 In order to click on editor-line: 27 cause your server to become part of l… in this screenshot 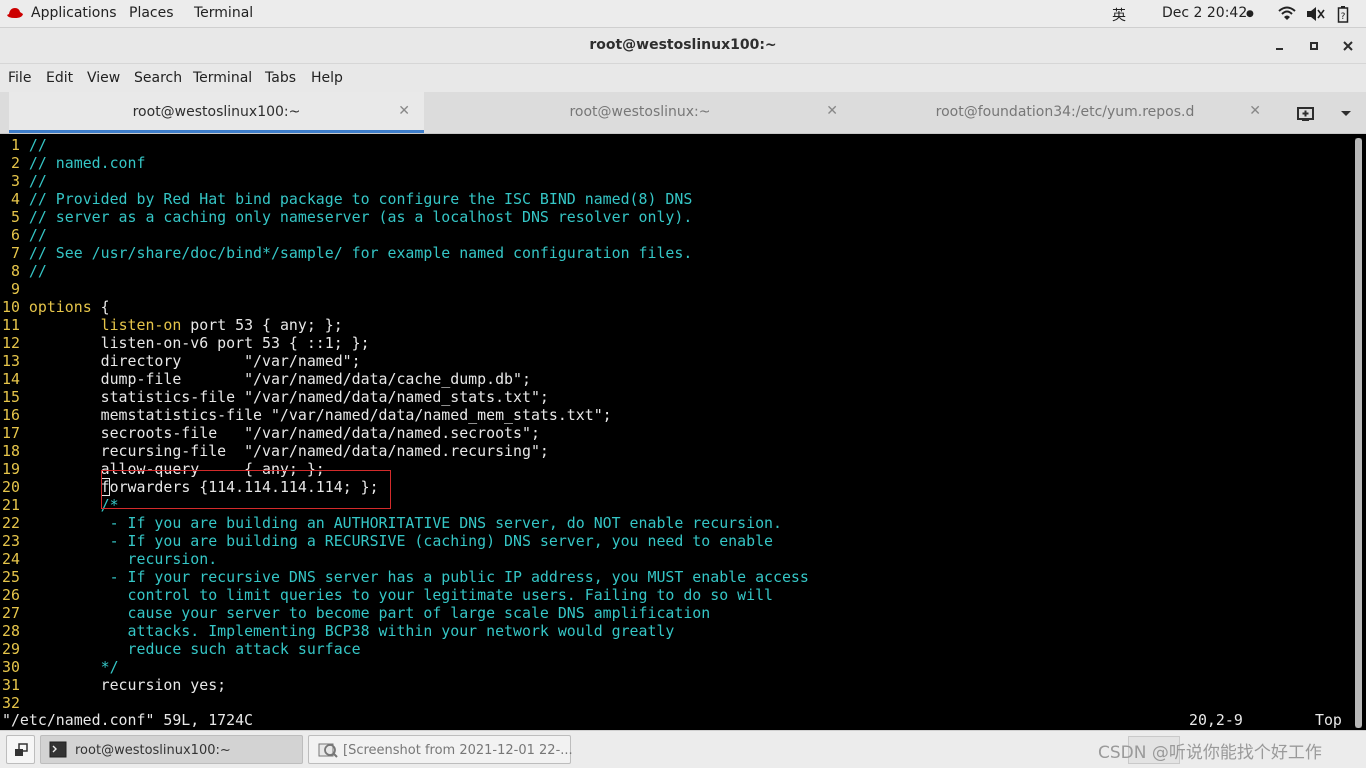, I will do `click(405, 613)`.